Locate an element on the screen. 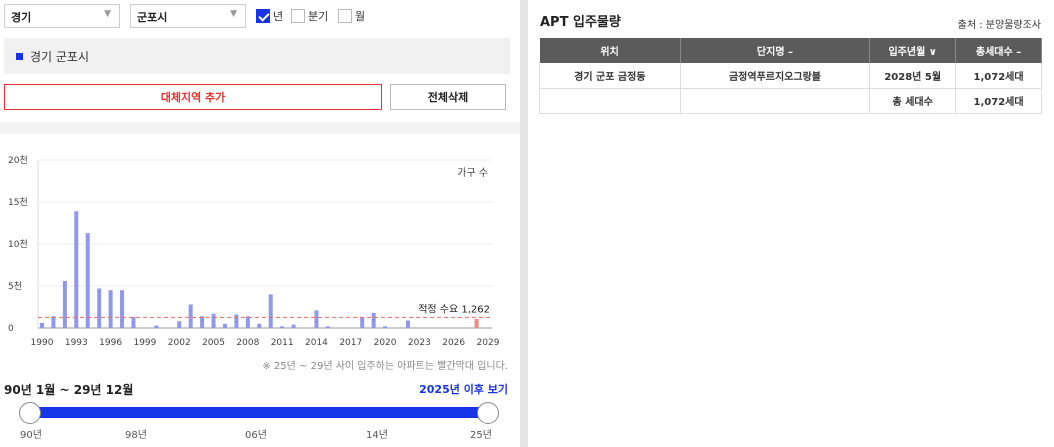  slider-tick-label: 25년 is located at coordinates (481, 435).